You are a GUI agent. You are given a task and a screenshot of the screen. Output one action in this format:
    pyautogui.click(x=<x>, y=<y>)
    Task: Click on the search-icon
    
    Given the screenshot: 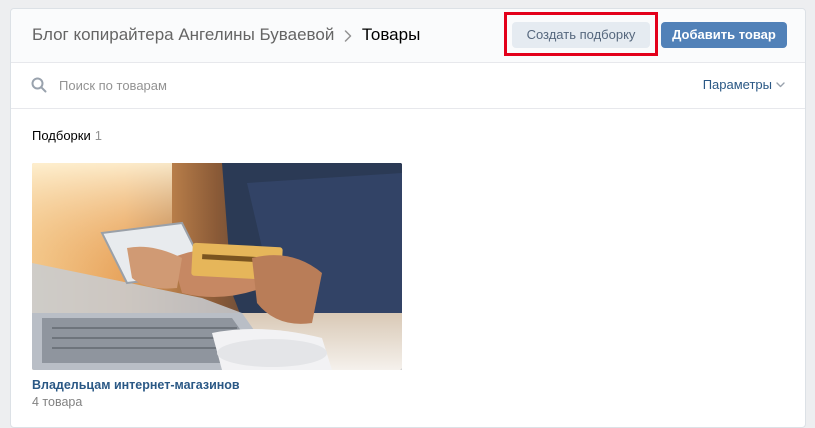 What is the action you would take?
    pyautogui.click(x=39, y=85)
    